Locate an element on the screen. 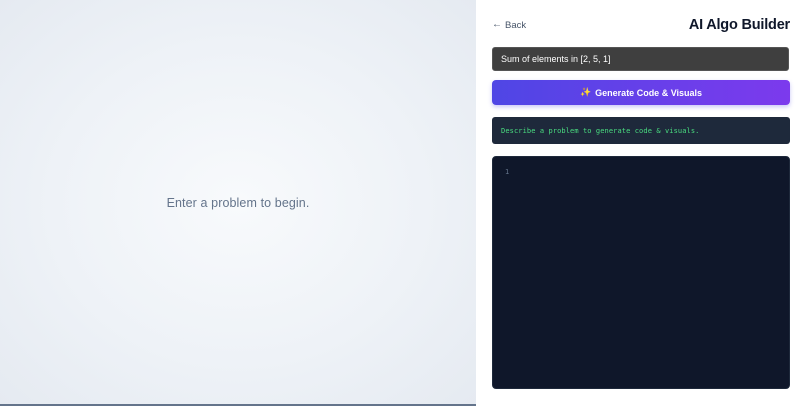 Image resolution: width=806 pixels, height=406 pixels. line-number: 1 is located at coordinates (507, 172).